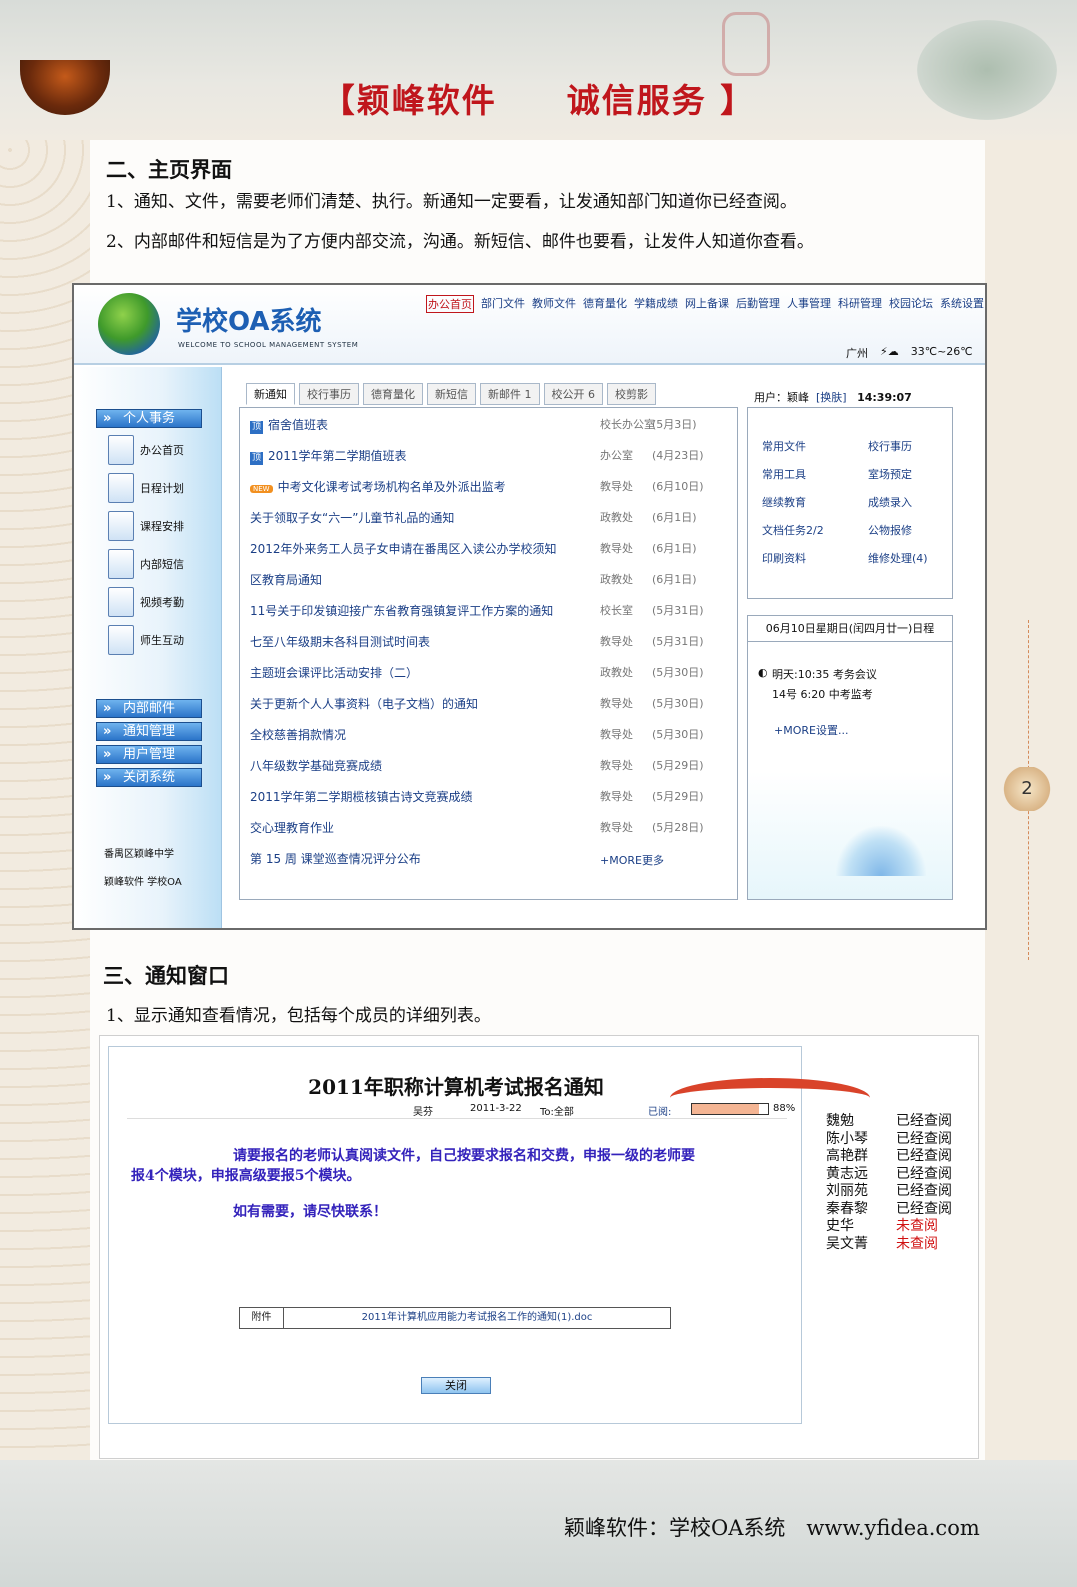  I want to click on notice-row: 2011学年第二学期榄核镇古诗文竞赛成绩 教导处 (5月29日), so click(490, 798).